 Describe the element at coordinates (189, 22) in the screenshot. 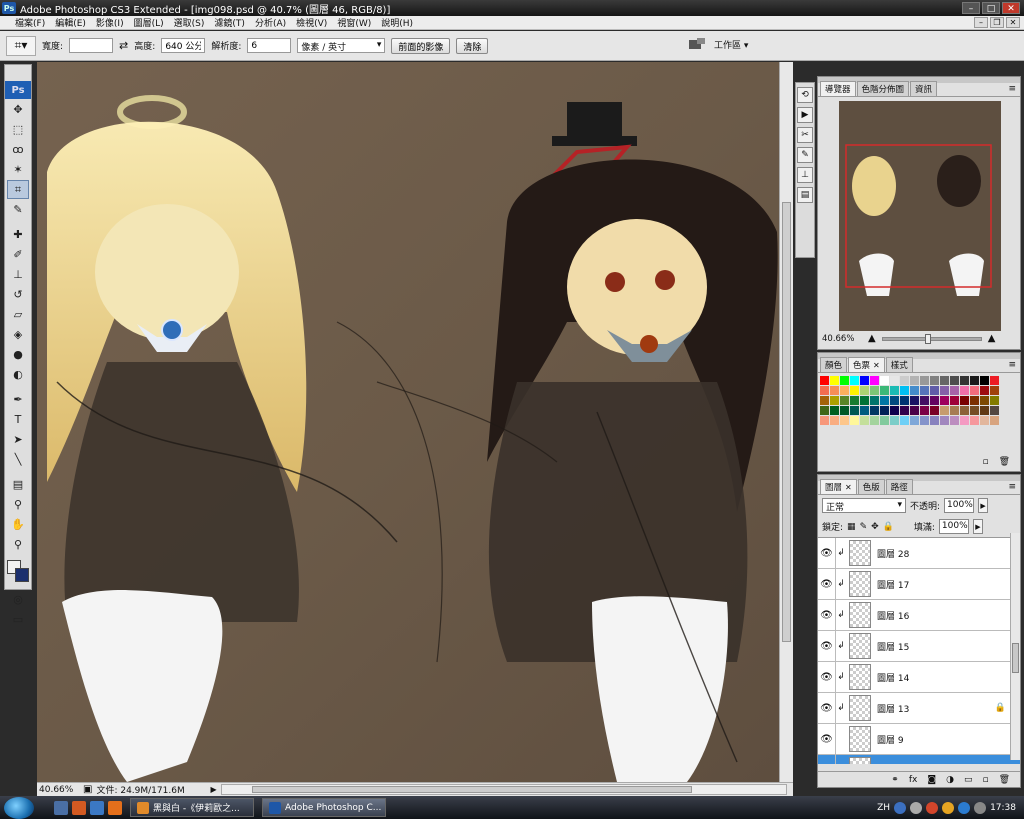

I see `menu-select: 選取(S)` at that location.